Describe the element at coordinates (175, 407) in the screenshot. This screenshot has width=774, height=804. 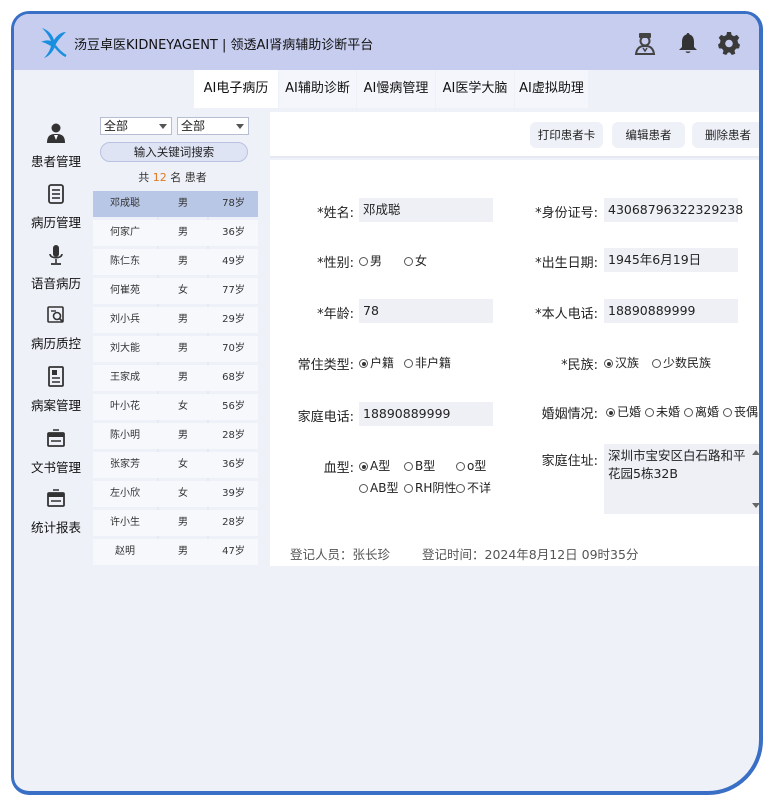
I see `table-row: 叶小花 女 56岁` at that location.